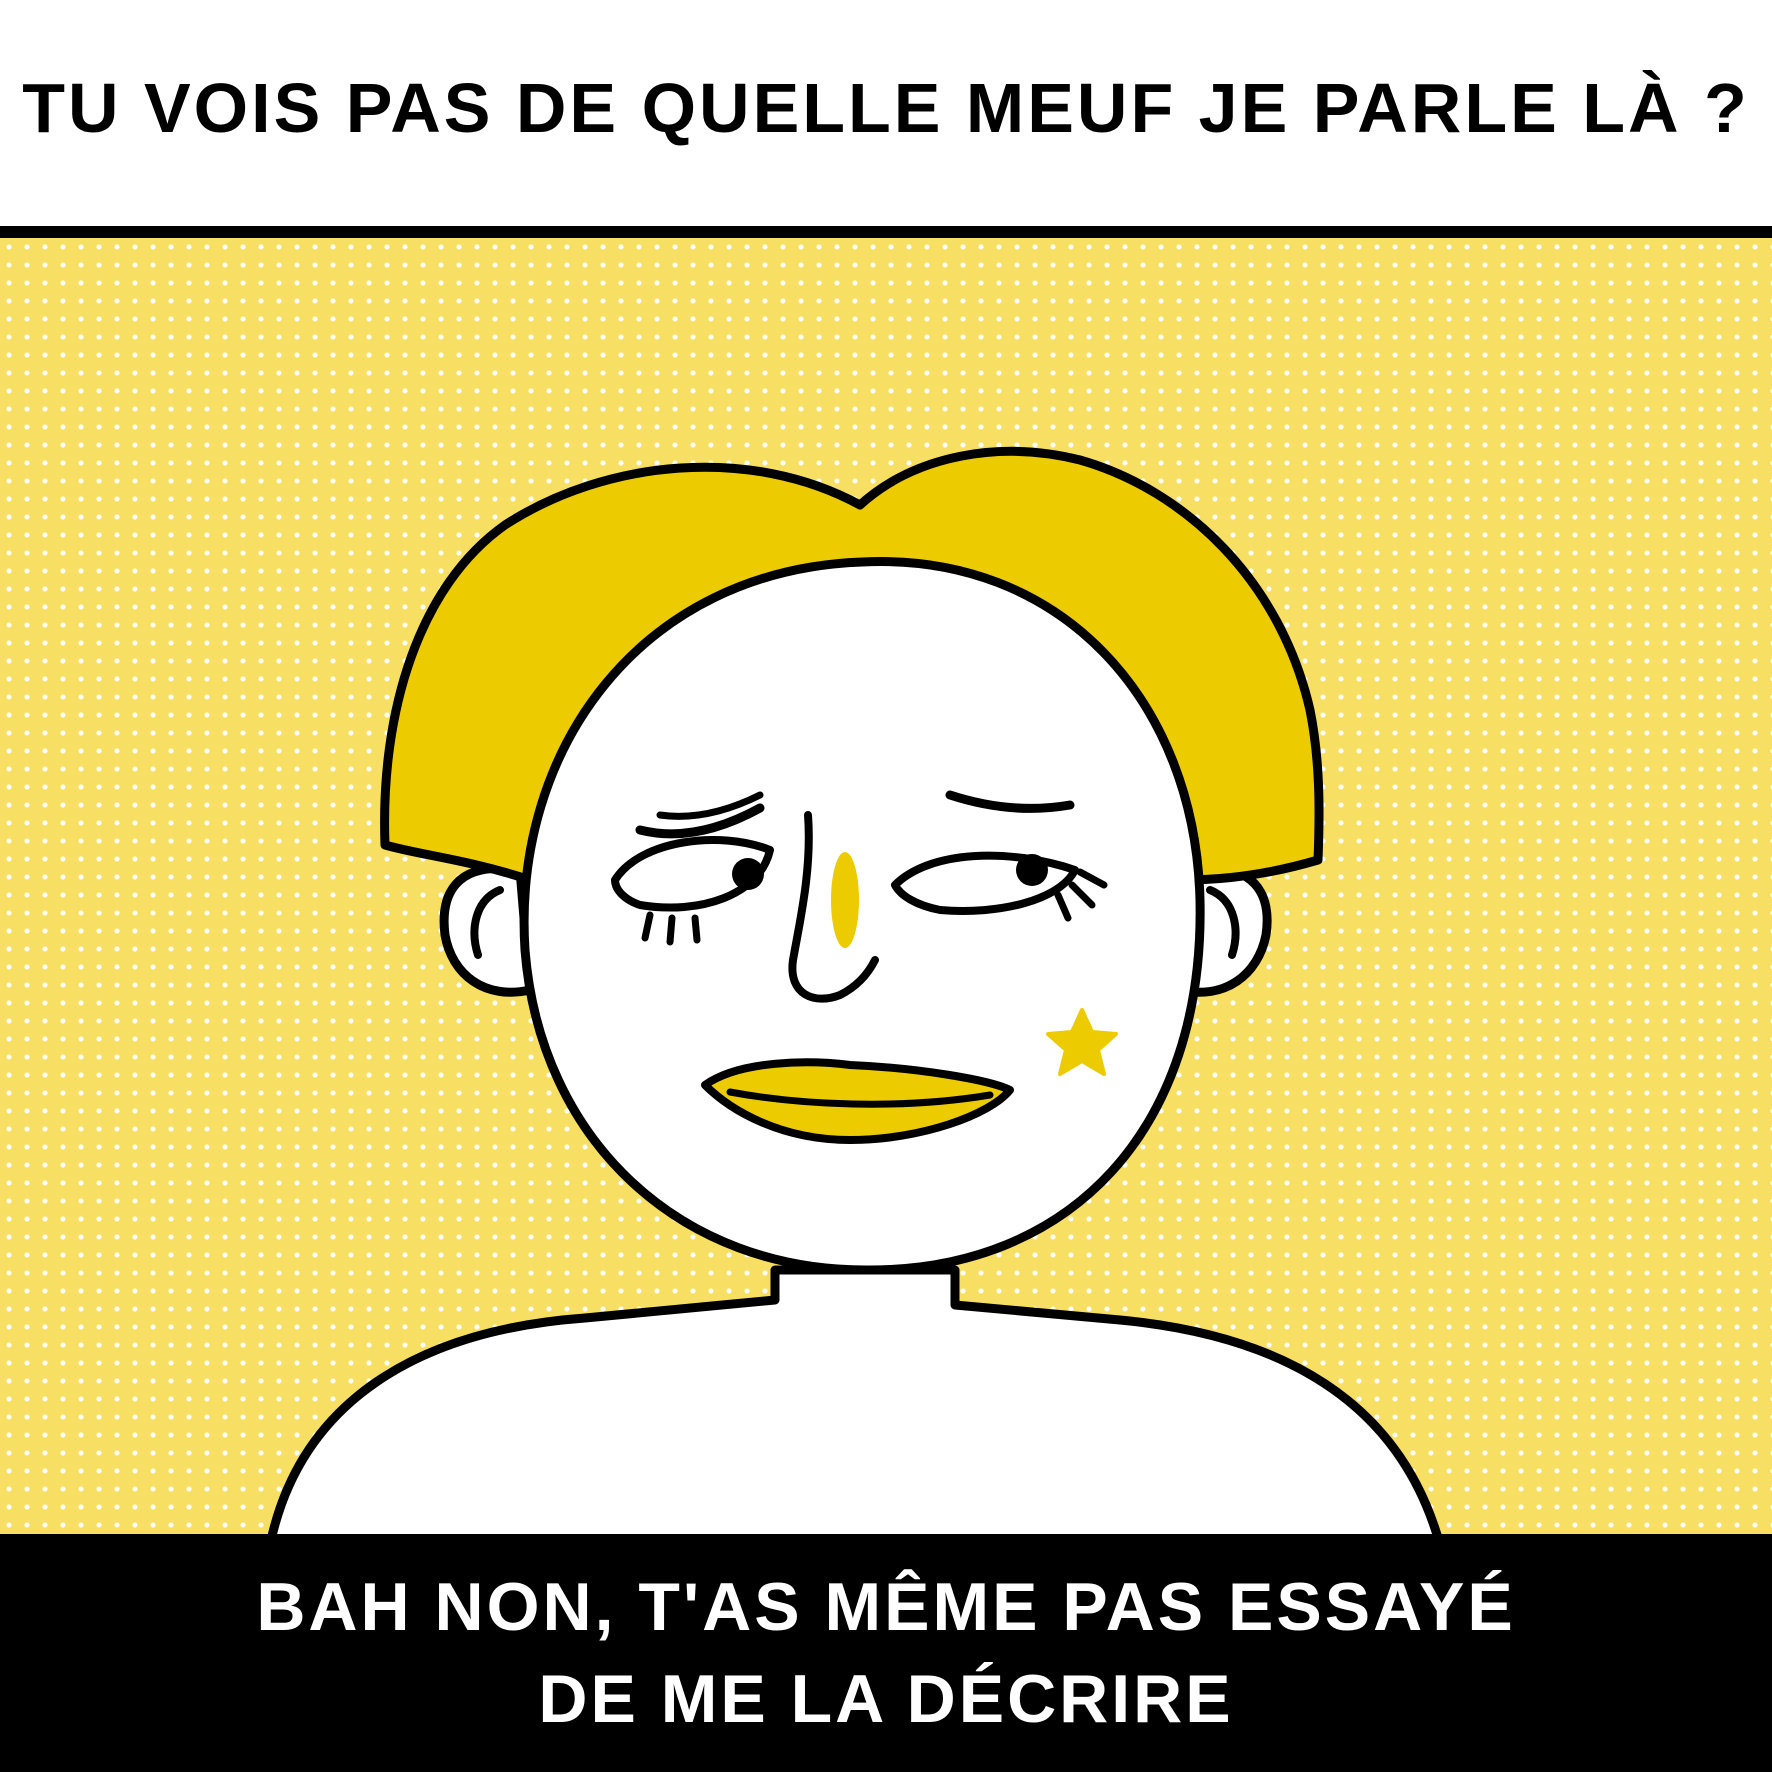  I want to click on top-caption-box: TU VOIS PAS DE QUELLE MEUF JE PARLE LÀ ?, so click(886, 112).